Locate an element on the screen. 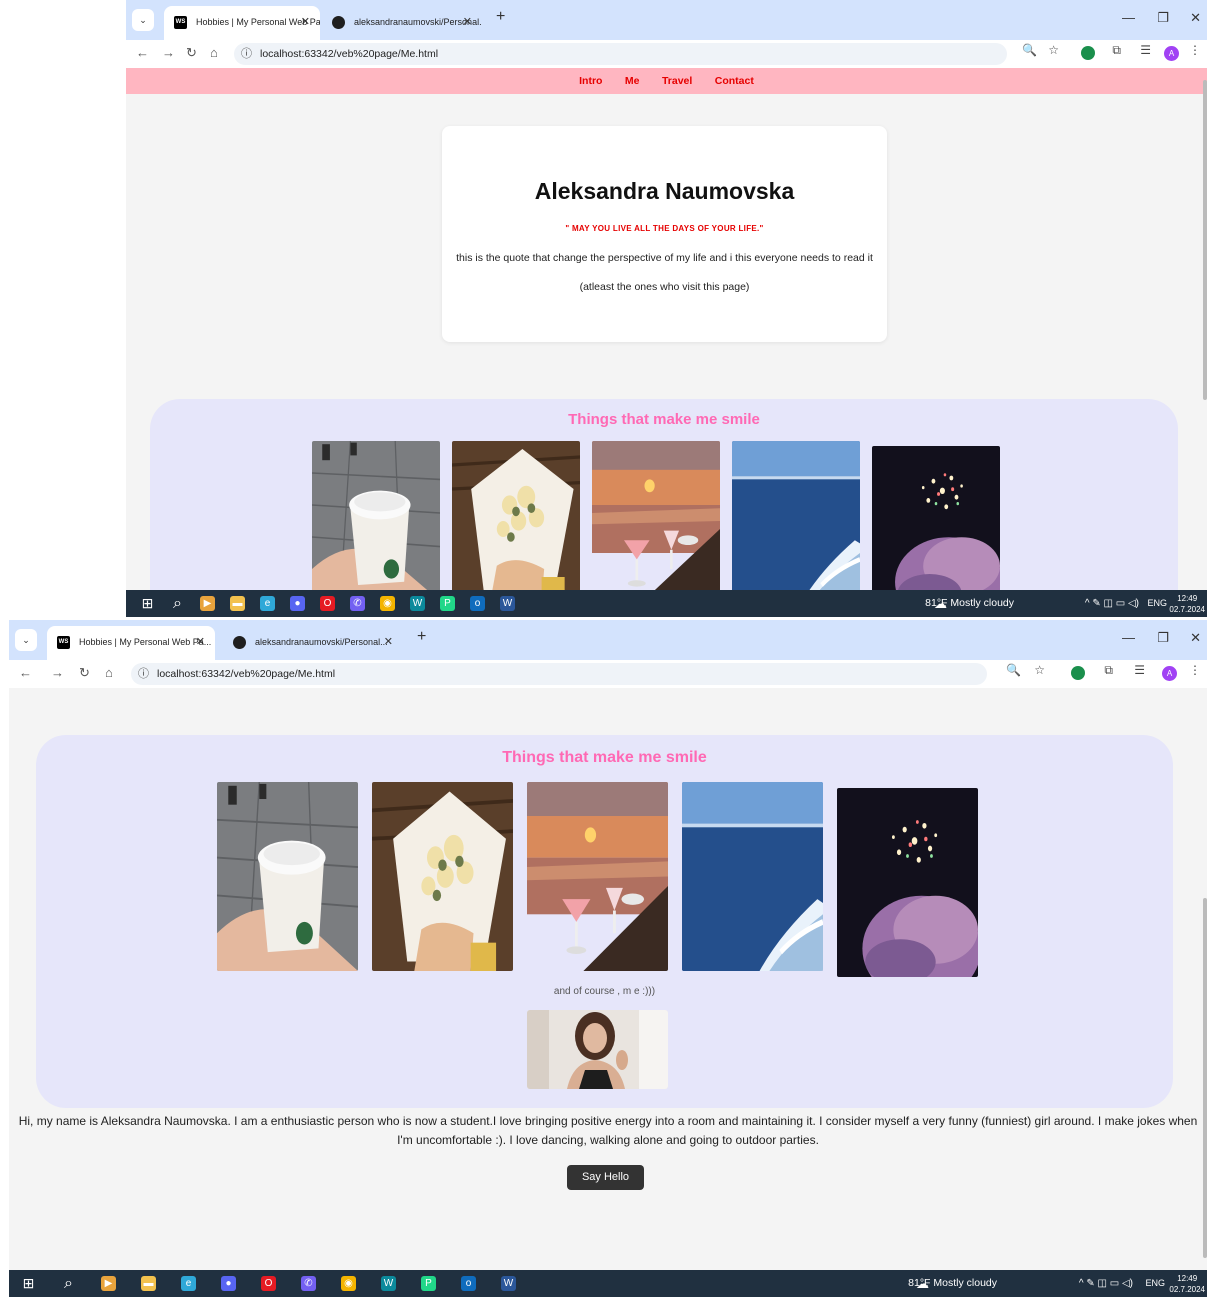 The image size is (1207, 1297). weather-text: Mostly cloudy is located at coordinates (982, 603).